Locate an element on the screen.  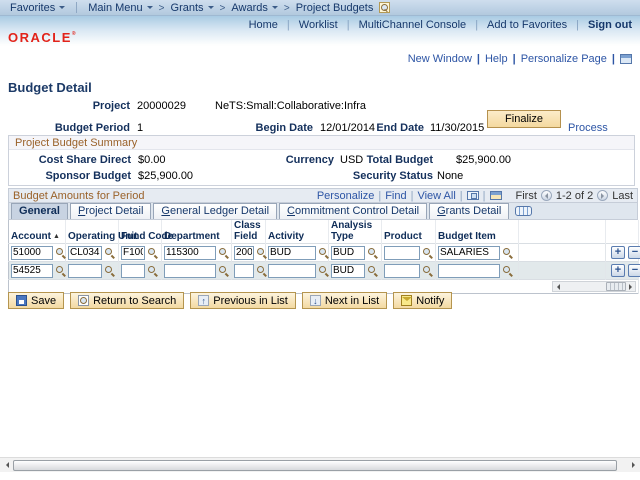
cost-share-direct-label: Cost Share Direct is located at coordinates (84, 160).